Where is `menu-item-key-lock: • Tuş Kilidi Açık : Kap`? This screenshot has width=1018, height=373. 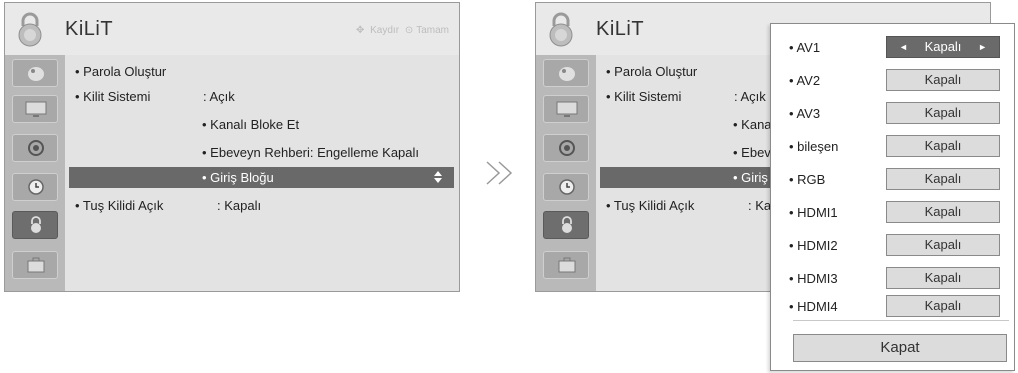 menu-item-key-lock: • Tuş Kilidi Açık : Kap is located at coordinates (692, 205).